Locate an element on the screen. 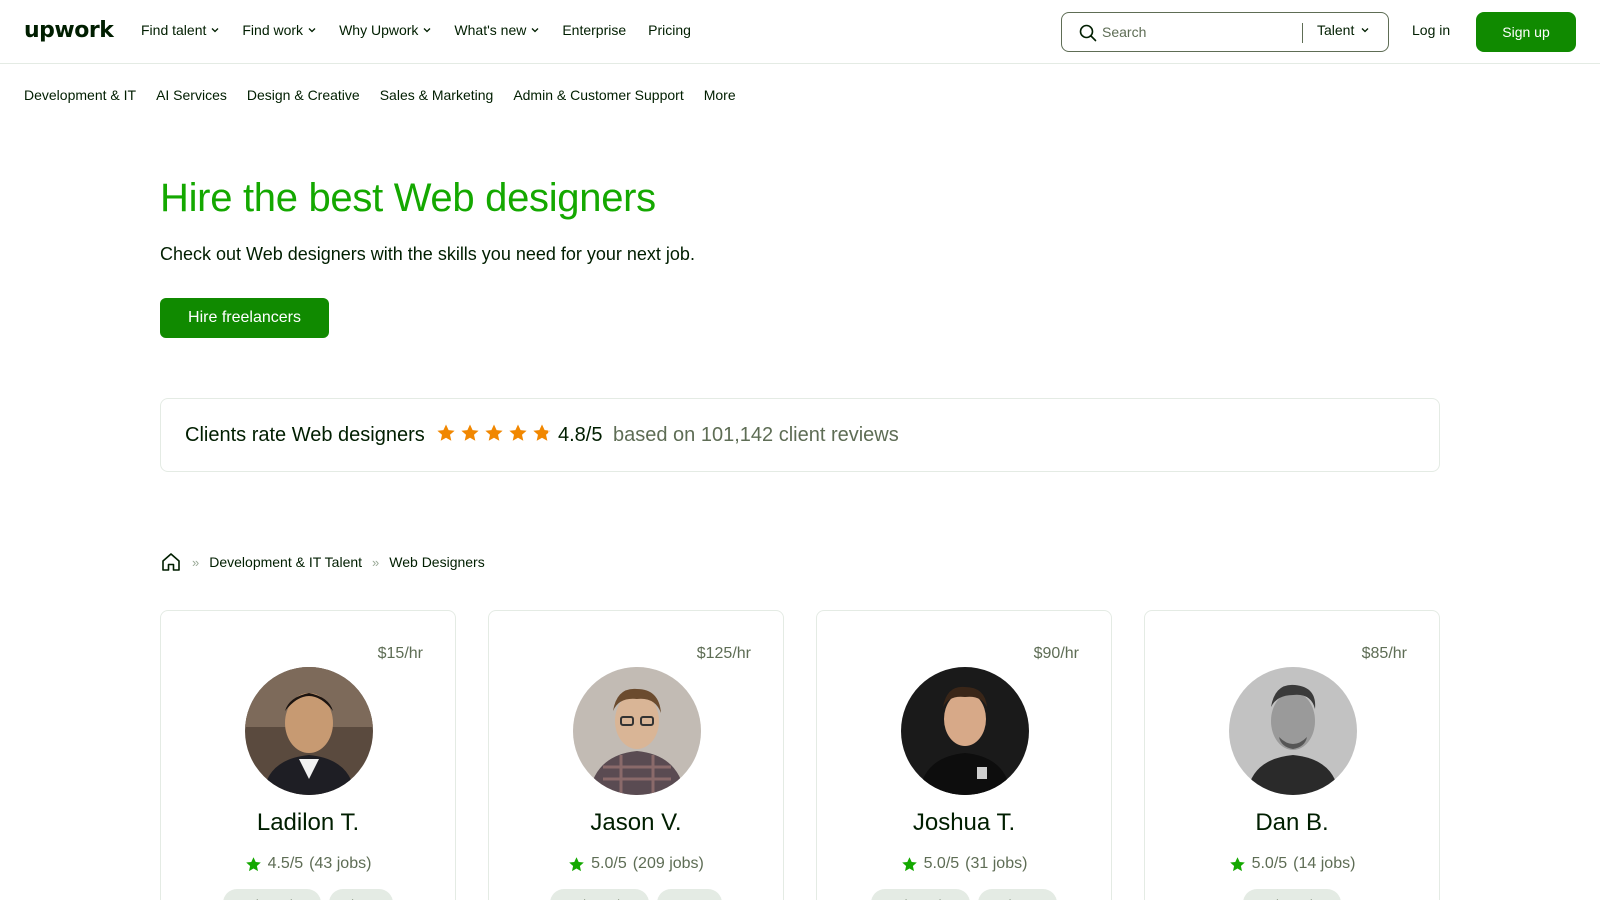 This screenshot has height=900, width=1600. nav-enterprise: Enterprise is located at coordinates (594, 30).